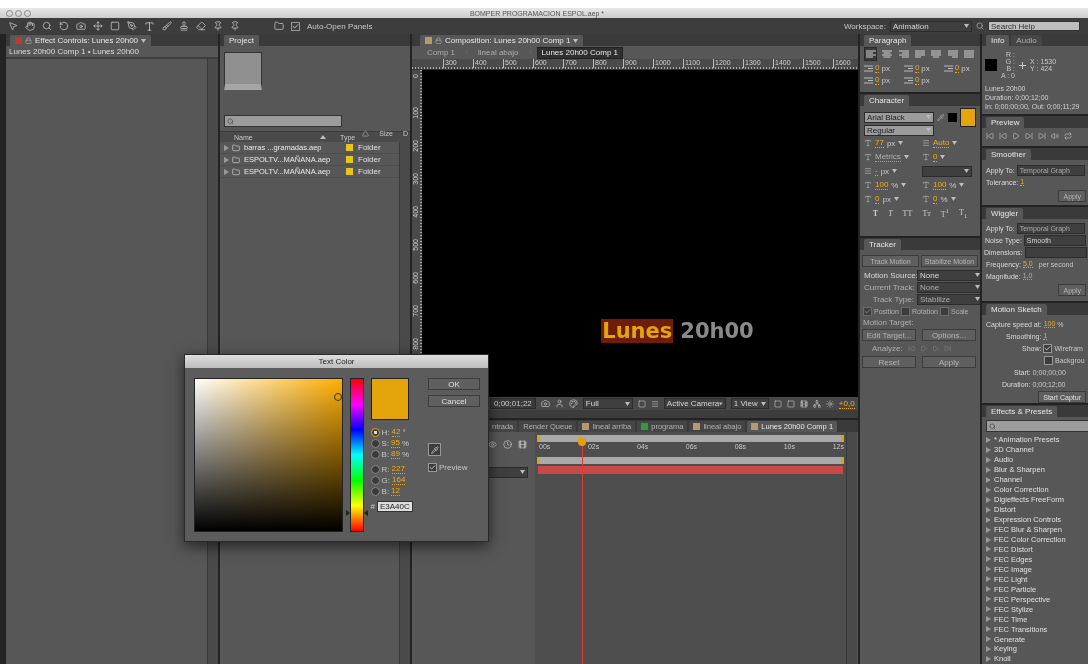  I want to click on component-label: R:, so click(385, 469).